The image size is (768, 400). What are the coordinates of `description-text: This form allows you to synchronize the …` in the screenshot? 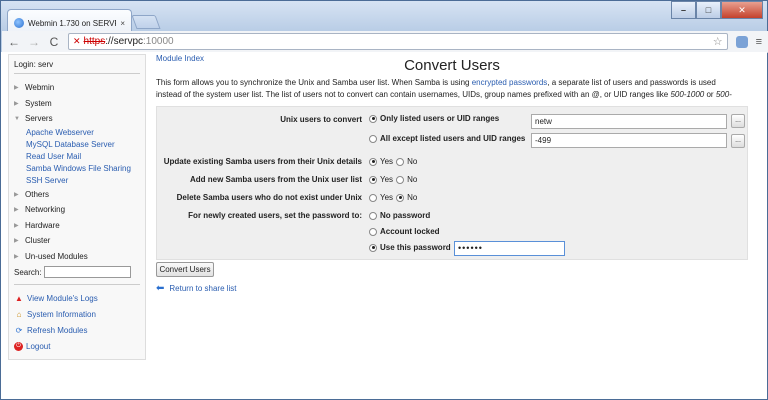 It's located at (314, 82).